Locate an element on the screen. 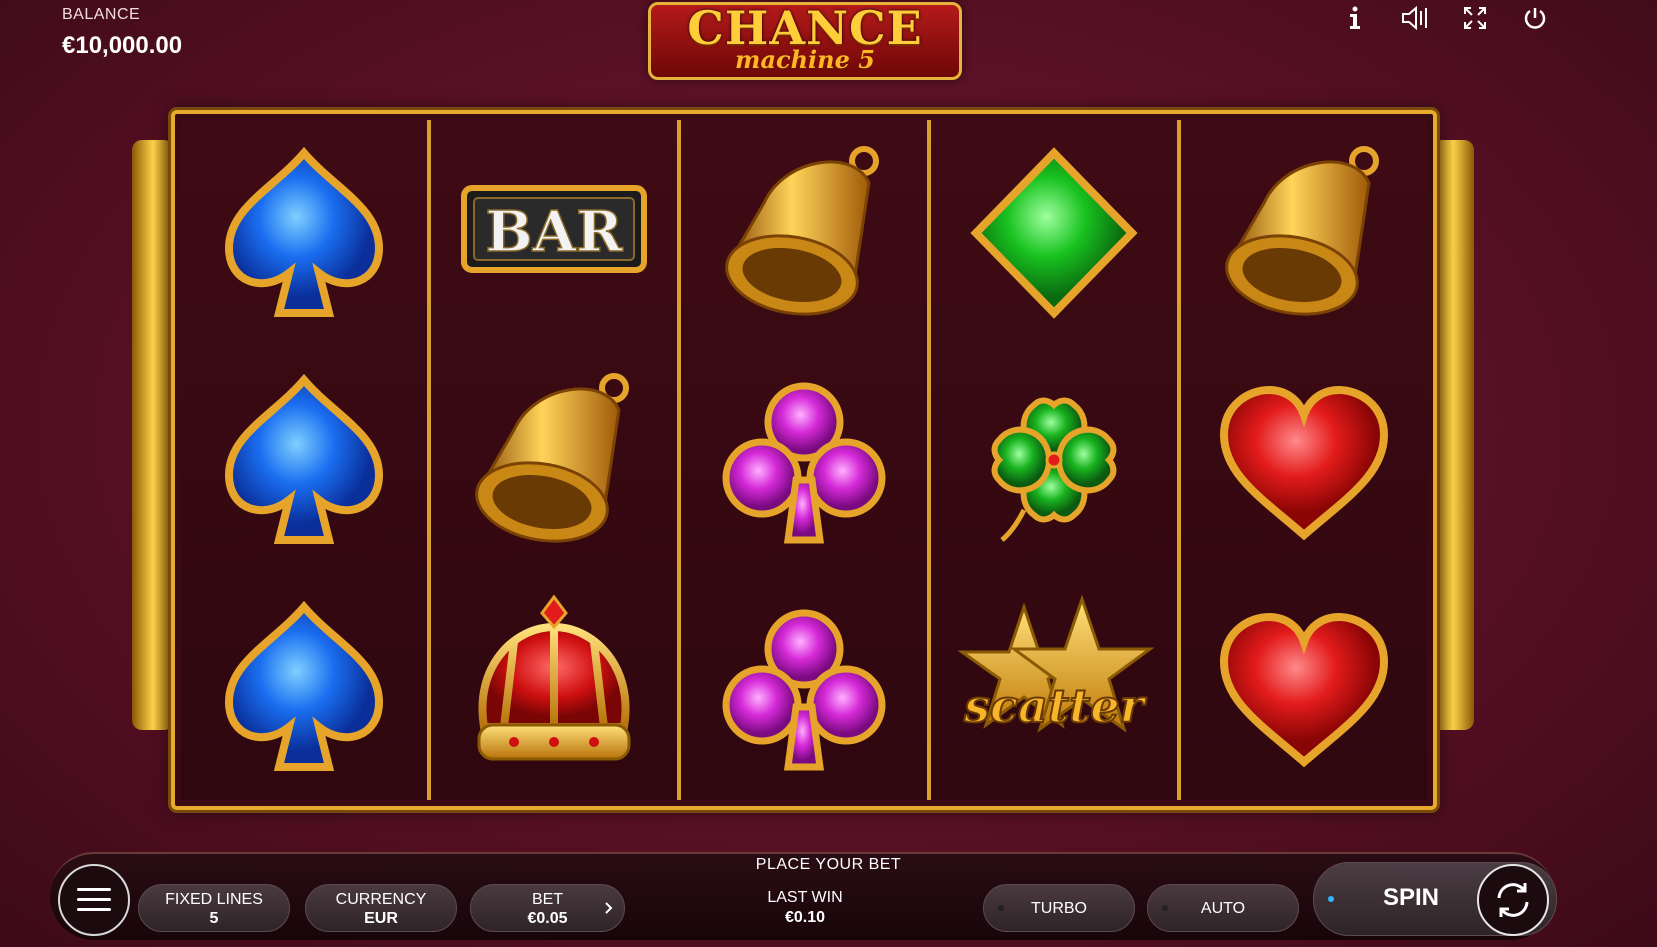  sound-icon is located at coordinates (1415, 18).